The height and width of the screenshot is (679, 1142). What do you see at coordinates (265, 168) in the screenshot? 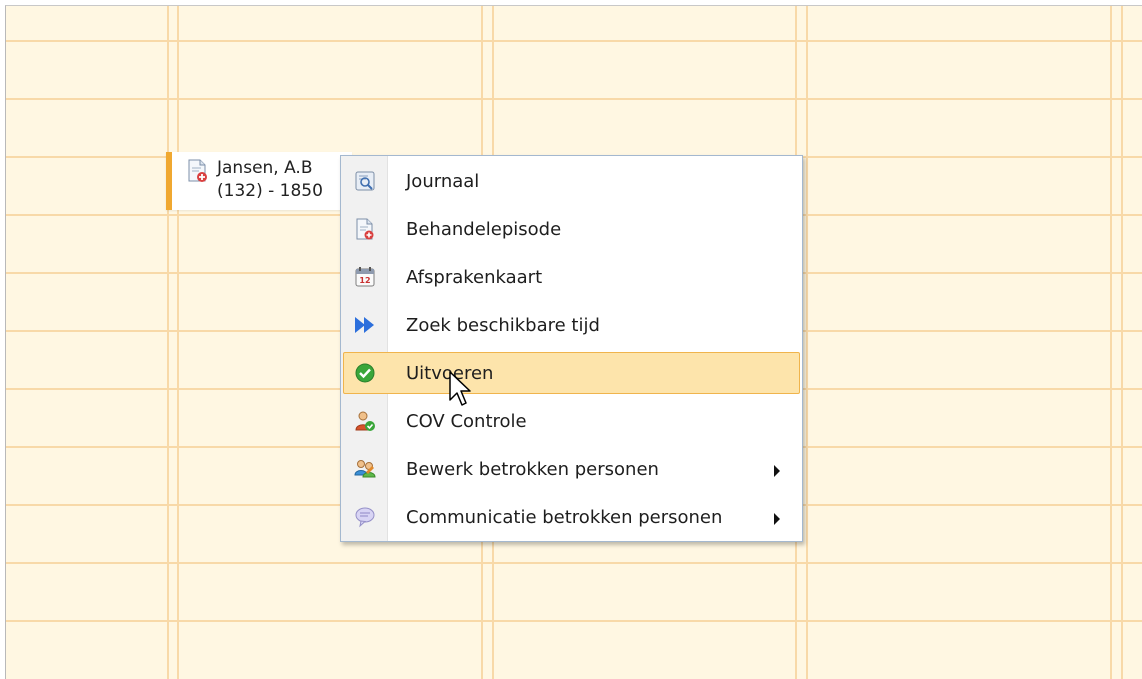
I see `appointment-patient-name: Jansen, A.B` at bounding box center [265, 168].